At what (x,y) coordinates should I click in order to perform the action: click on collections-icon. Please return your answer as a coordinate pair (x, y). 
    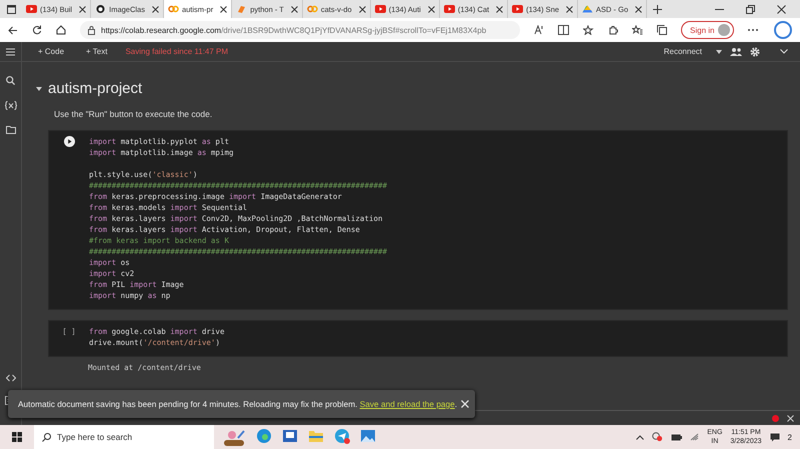
    Looking at the image, I should click on (662, 30).